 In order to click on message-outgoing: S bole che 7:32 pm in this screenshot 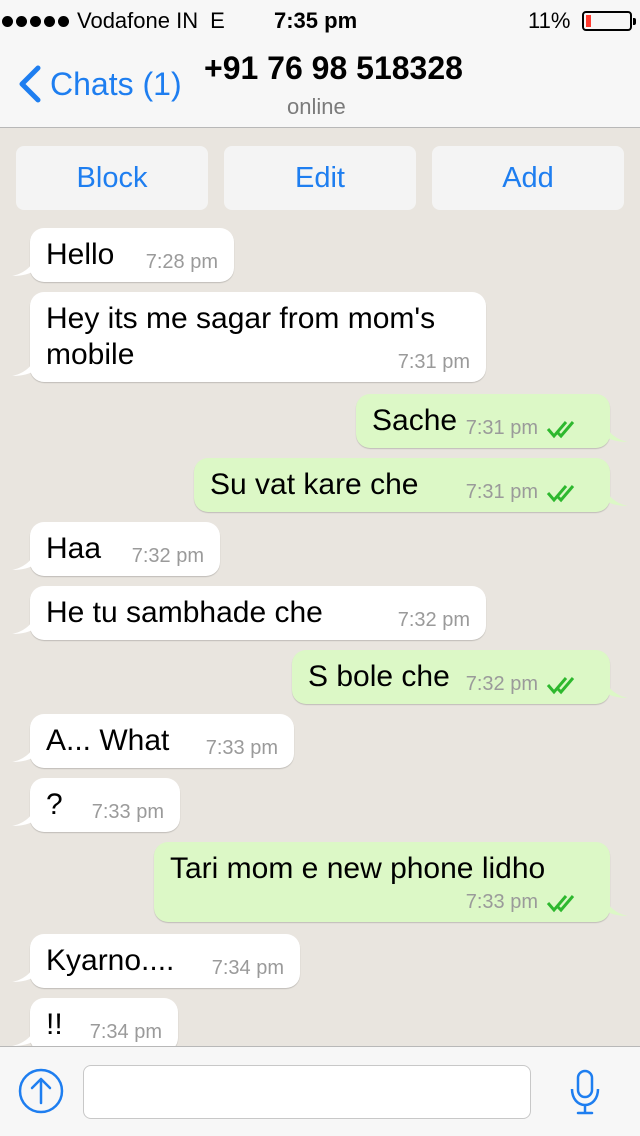, I will do `click(460, 677)`.